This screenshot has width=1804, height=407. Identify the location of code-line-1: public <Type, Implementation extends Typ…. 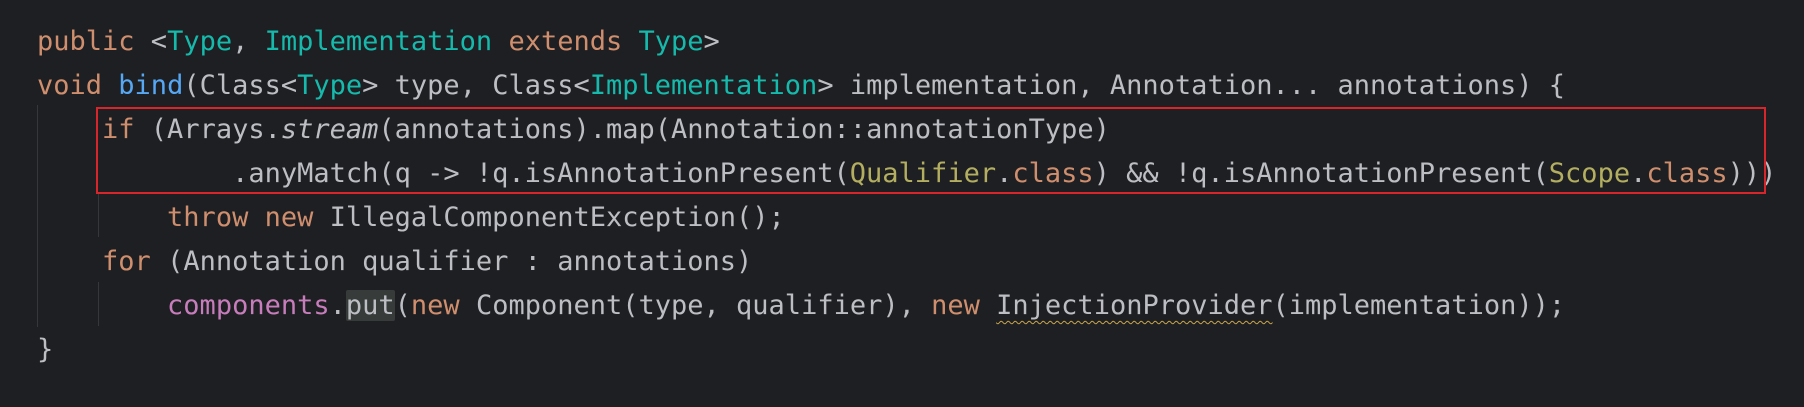
(378, 42).